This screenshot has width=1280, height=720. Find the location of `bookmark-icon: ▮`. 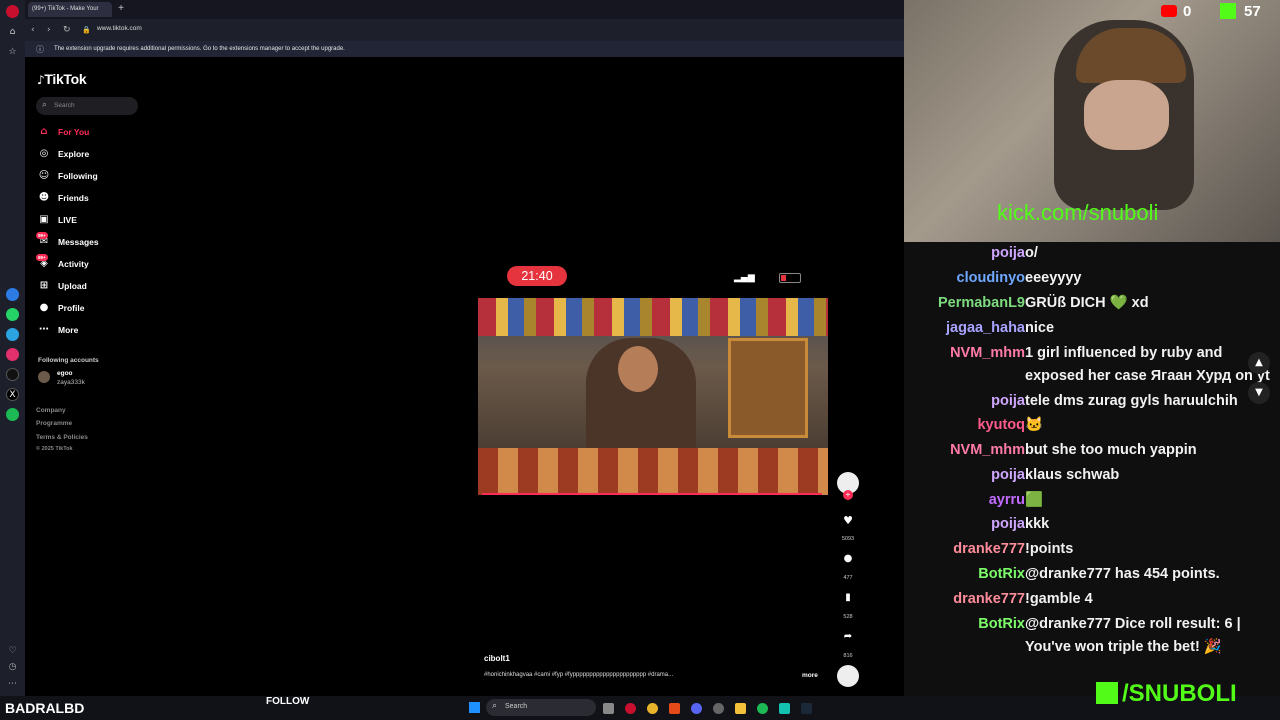

bookmark-icon: ▮ is located at coordinates (848, 600).